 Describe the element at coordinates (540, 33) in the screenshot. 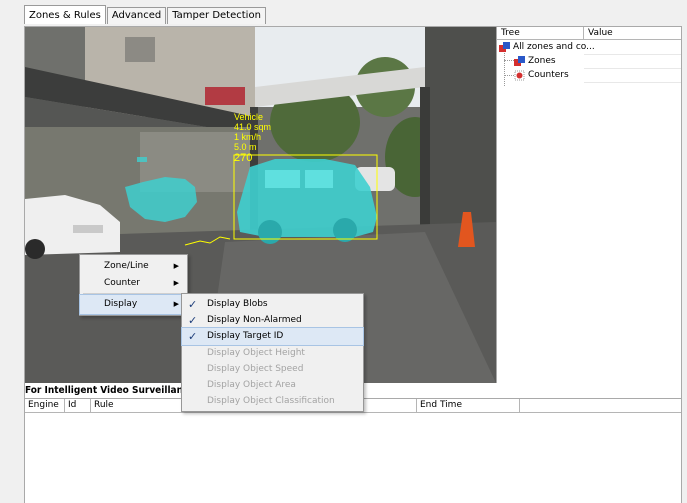

I see `tree-column-header: Tree` at that location.